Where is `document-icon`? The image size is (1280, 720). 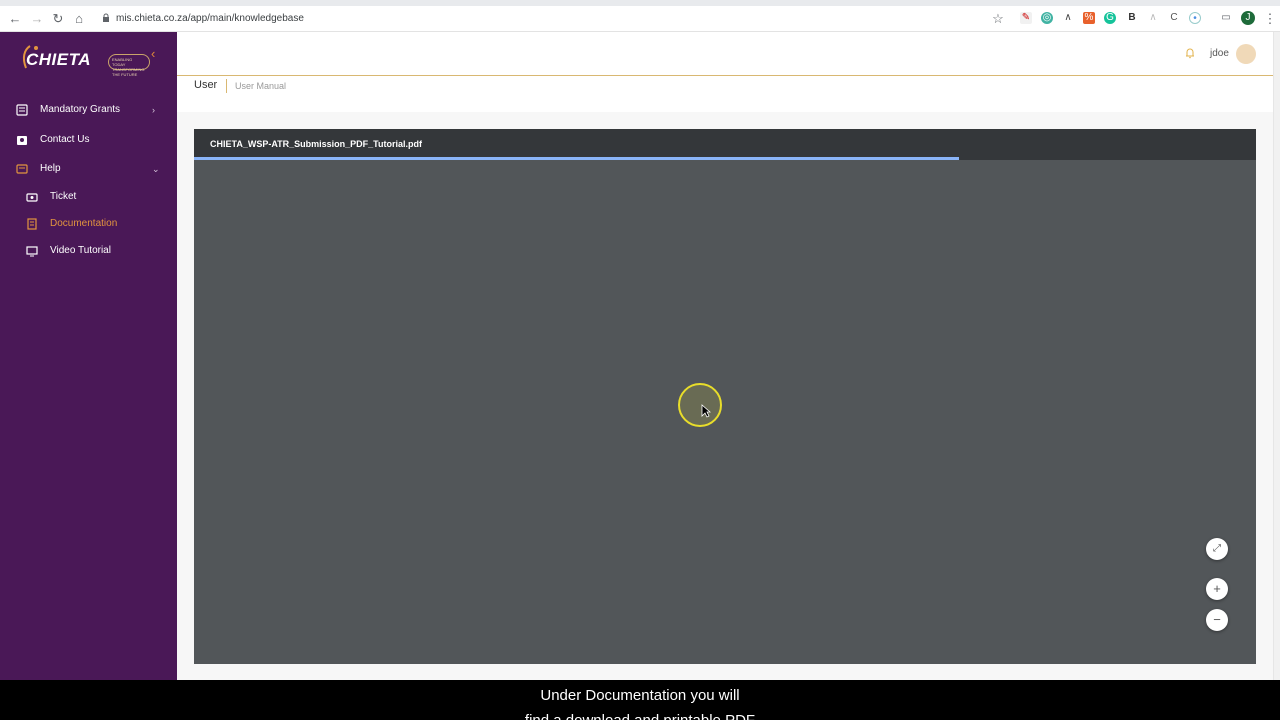
document-icon is located at coordinates (32, 224).